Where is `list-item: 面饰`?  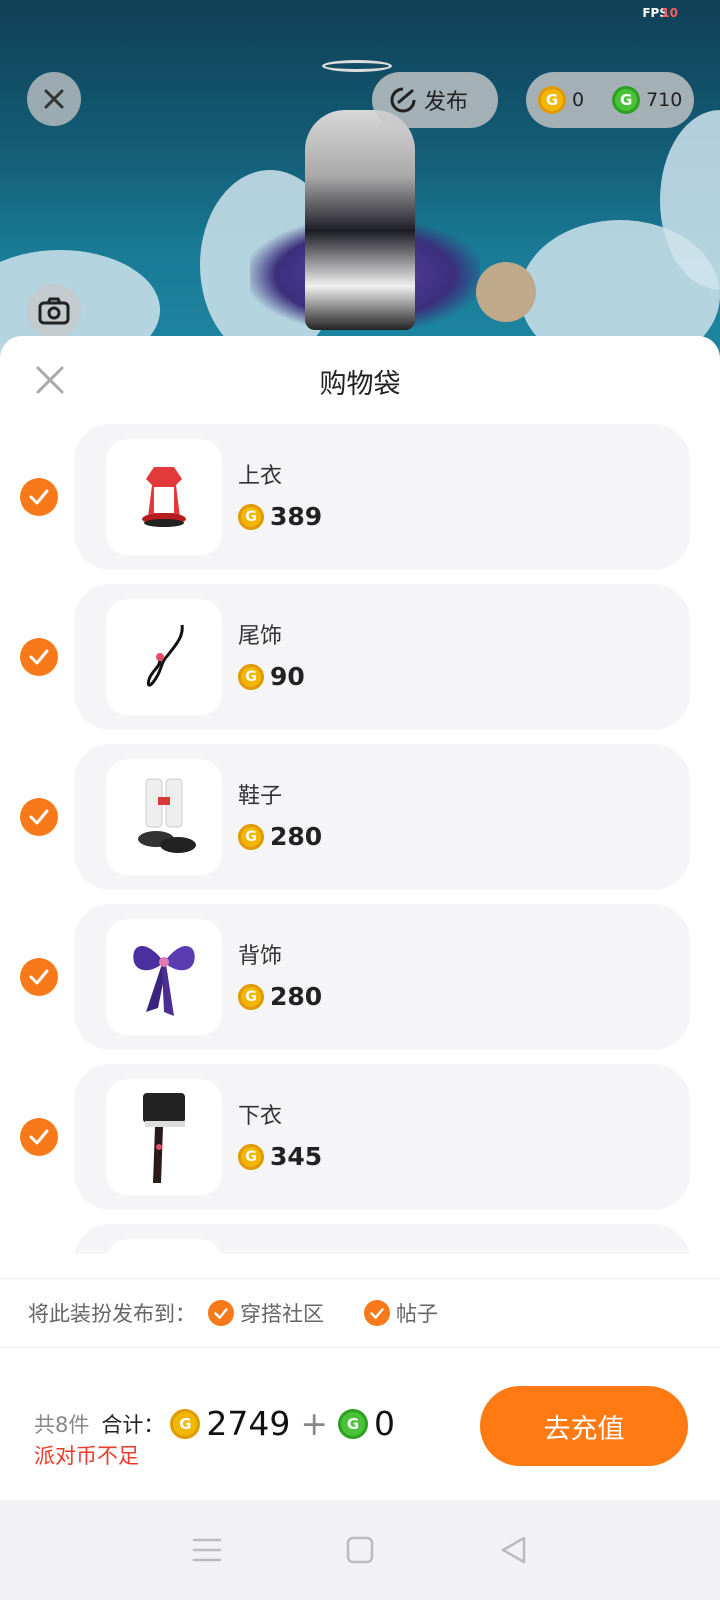 list-item: 面饰 is located at coordinates (360, 1239).